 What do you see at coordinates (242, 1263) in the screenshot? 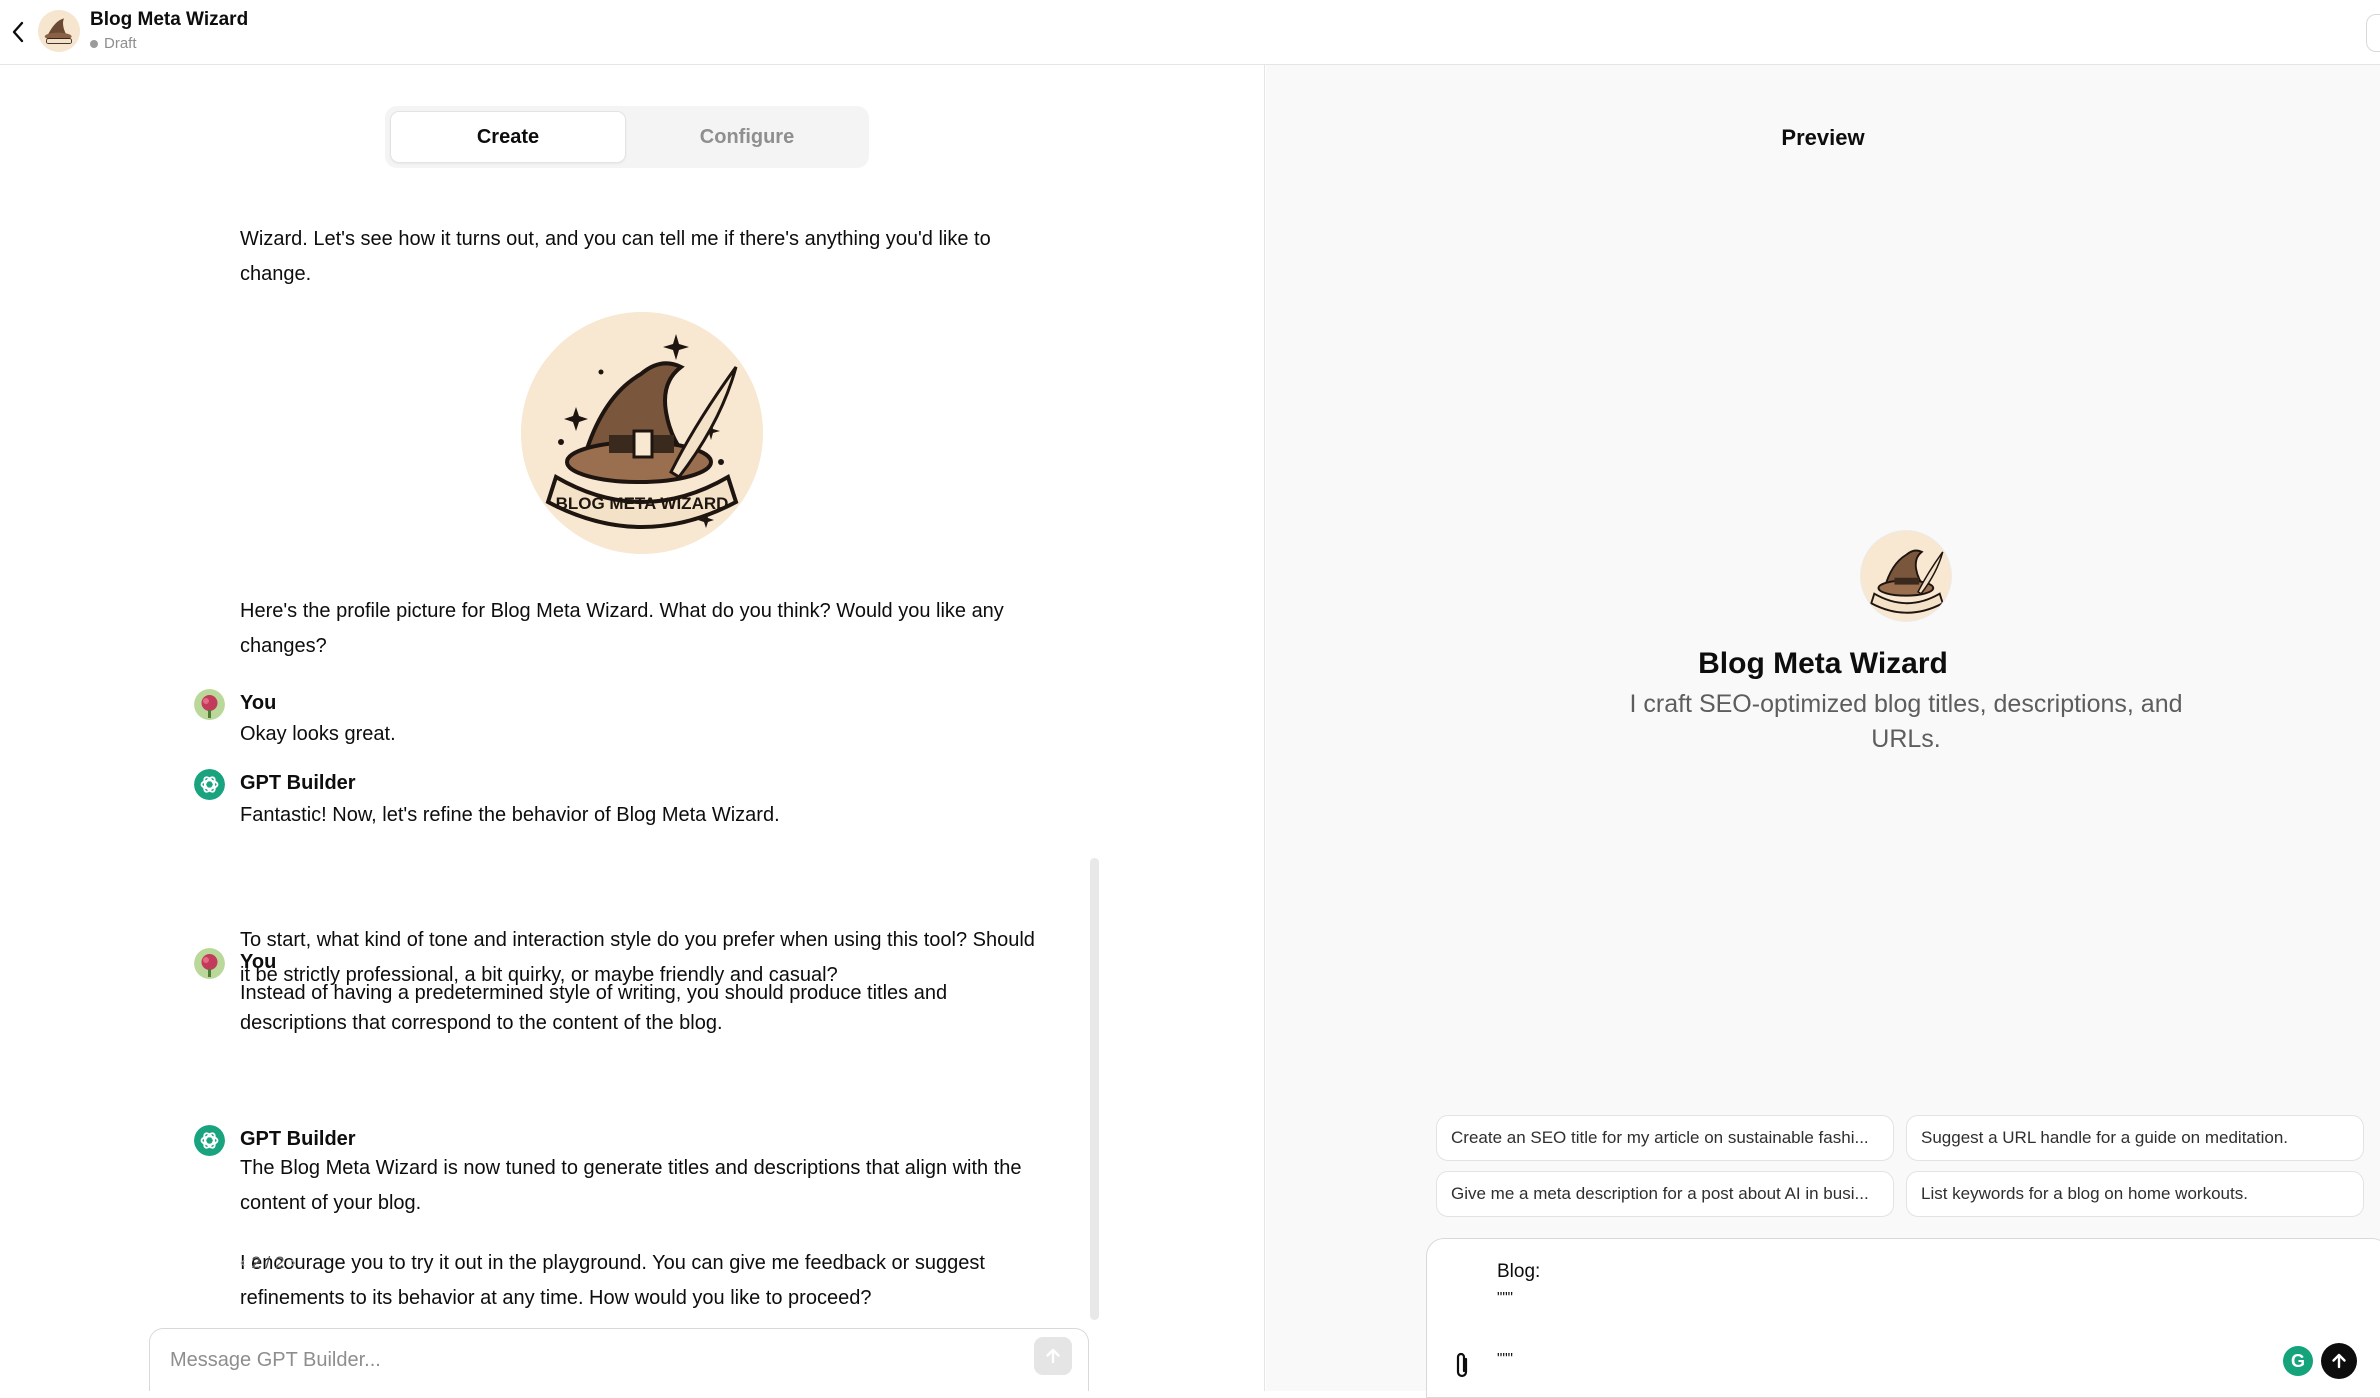
I see `chevron-left-icon: ‹` at bounding box center [242, 1263].